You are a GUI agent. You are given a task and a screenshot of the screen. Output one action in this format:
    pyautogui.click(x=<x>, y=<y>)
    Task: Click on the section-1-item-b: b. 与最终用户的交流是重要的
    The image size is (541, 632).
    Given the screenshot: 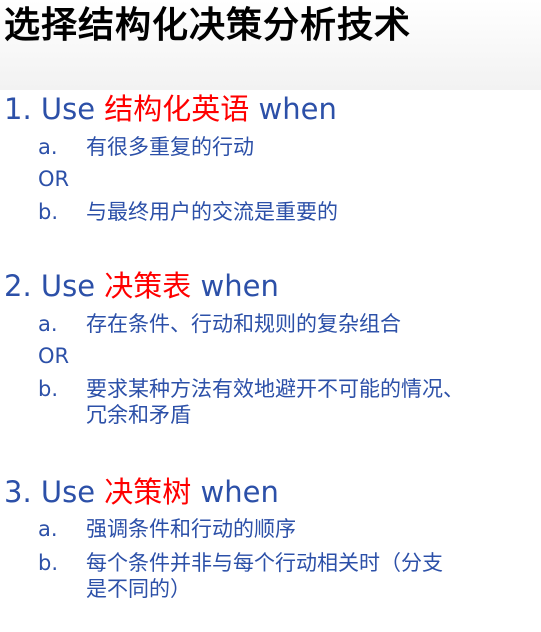 What is the action you would take?
    pyautogui.click(x=188, y=212)
    